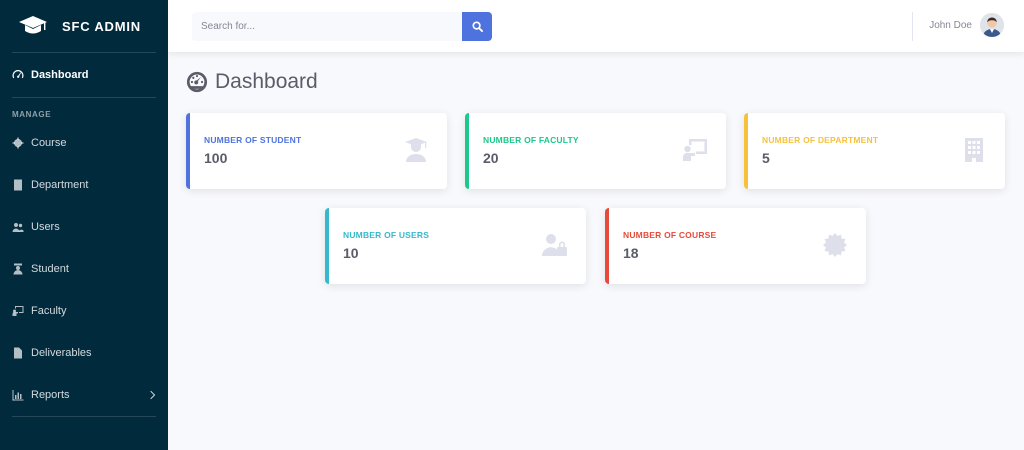 The height and width of the screenshot is (450, 1024). I want to click on card-label: NUMBER OF COURSE, so click(670, 235).